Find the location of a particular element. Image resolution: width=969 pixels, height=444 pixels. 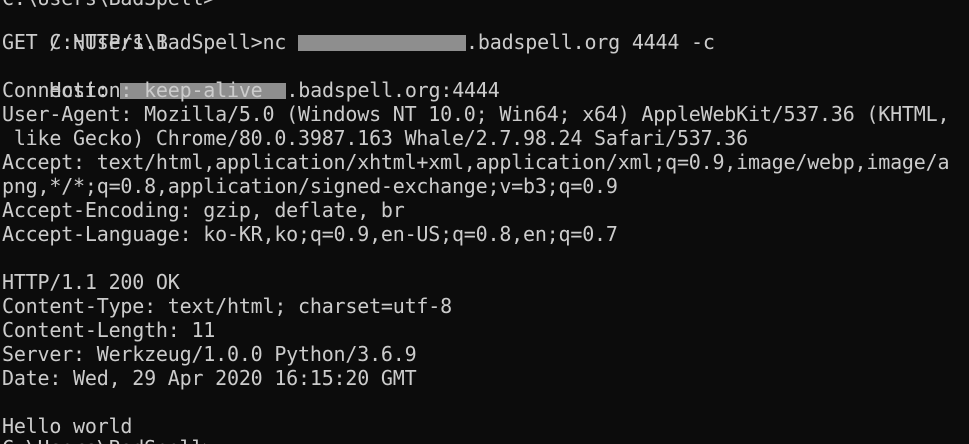

scrollbar-gap is located at coordinates (966, 40).